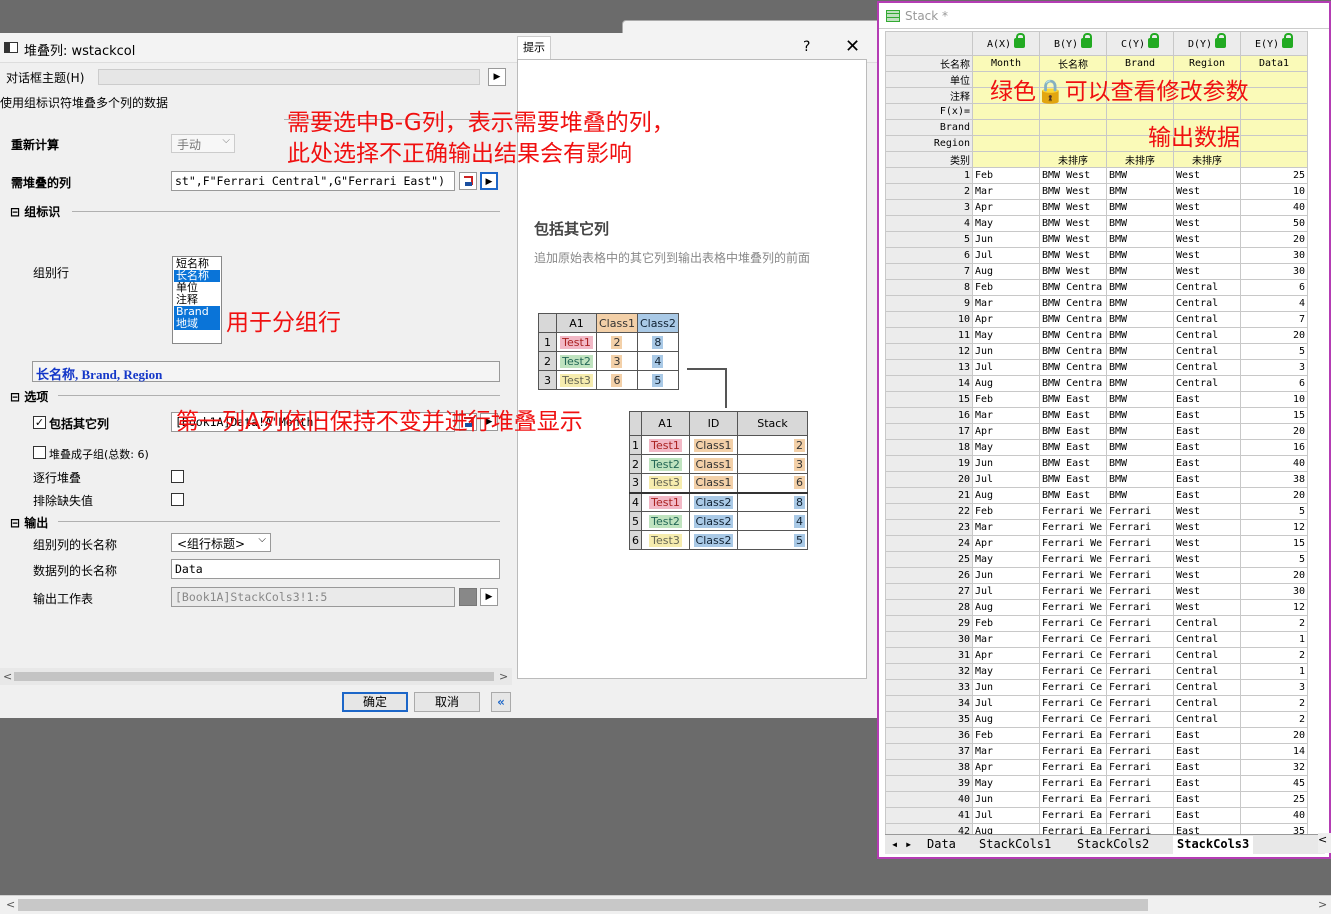 This screenshot has width=1331, height=914. I want to click on row-header: 7, so click(929, 271).